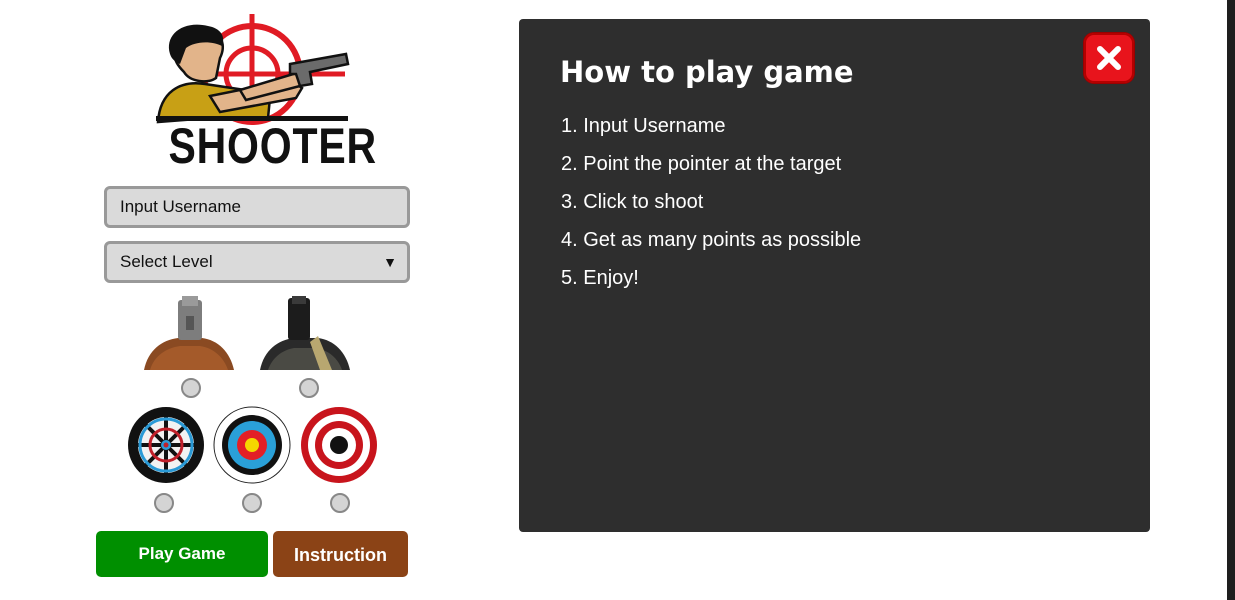 This screenshot has width=1235, height=600. I want to click on pistol-icon, so click(189, 333).